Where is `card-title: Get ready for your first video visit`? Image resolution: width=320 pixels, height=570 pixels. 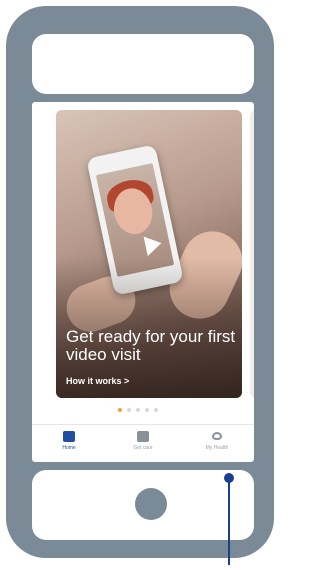
card-title: Get ready for your first video visit is located at coordinates (151, 345).